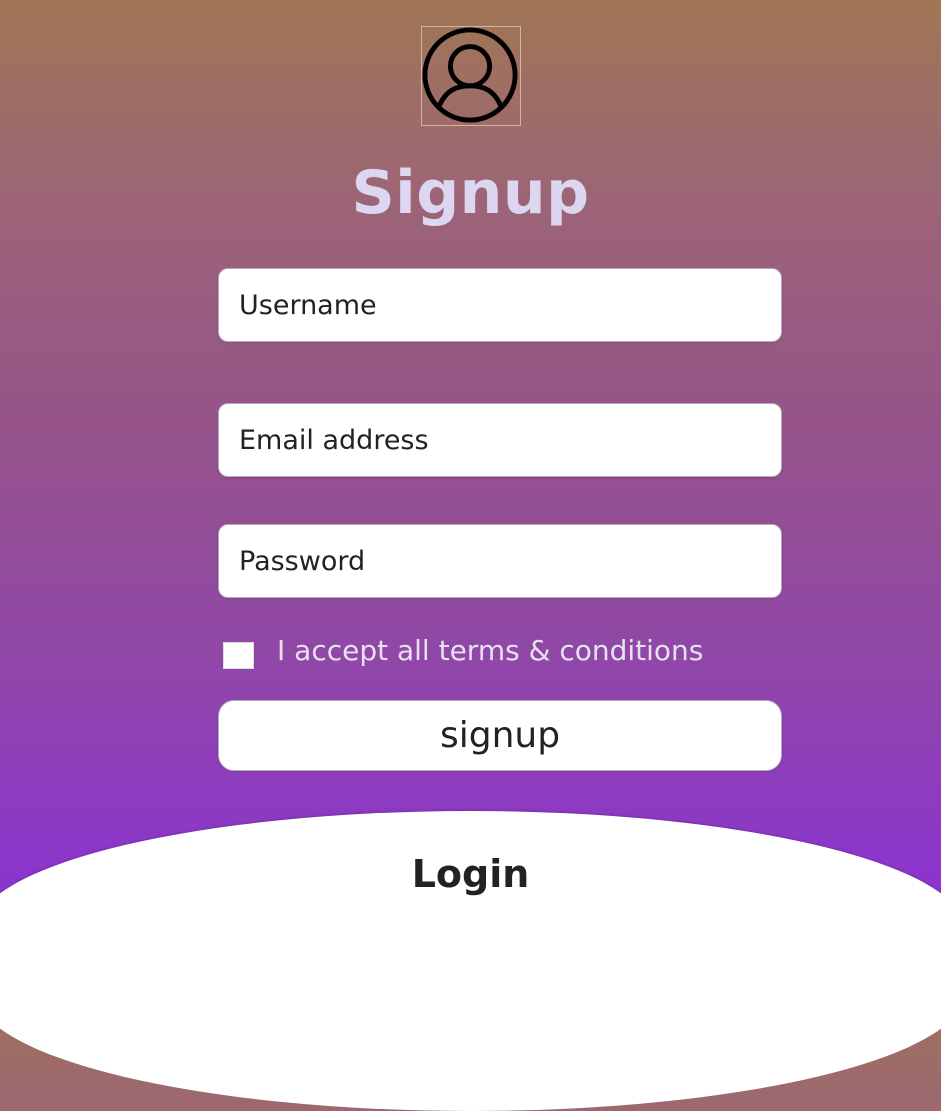  I want to click on email-field, so click(500, 440).